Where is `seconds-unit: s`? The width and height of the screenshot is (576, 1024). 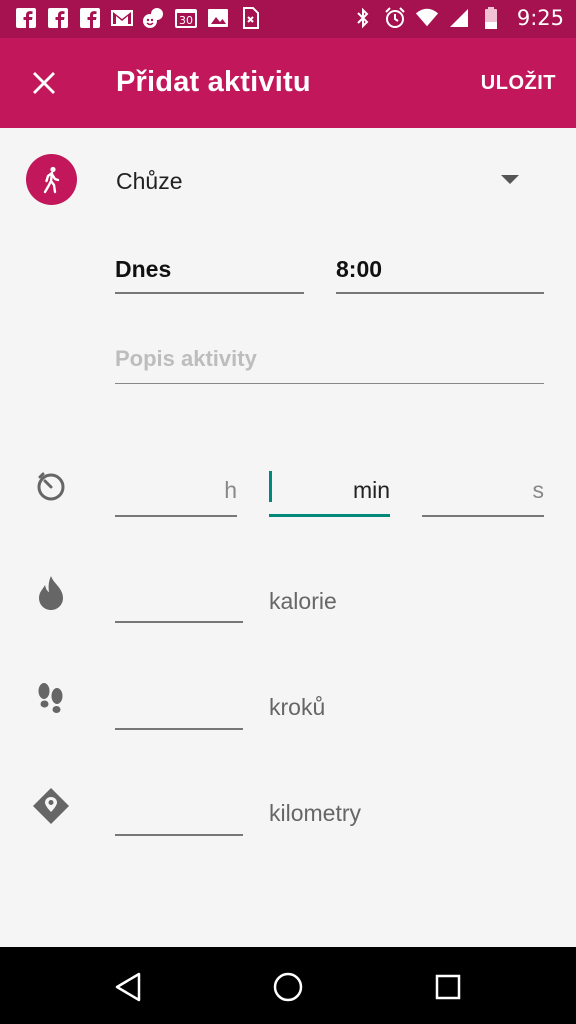
seconds-unit: s is located at coordinates (538, 490).